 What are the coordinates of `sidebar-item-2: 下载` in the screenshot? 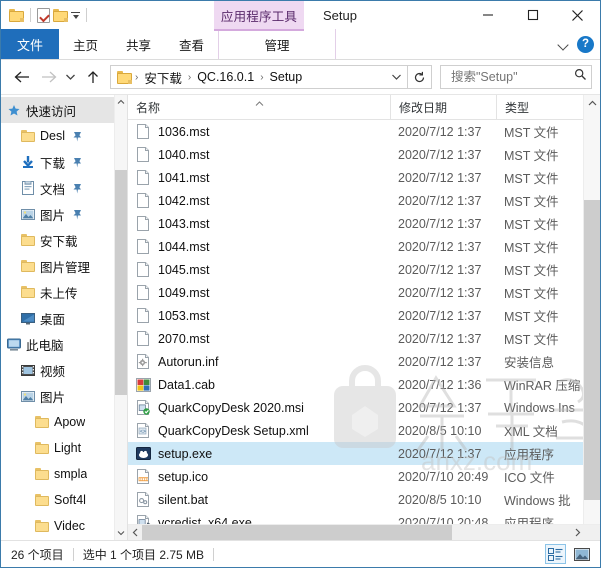 It's located at (64, 162).